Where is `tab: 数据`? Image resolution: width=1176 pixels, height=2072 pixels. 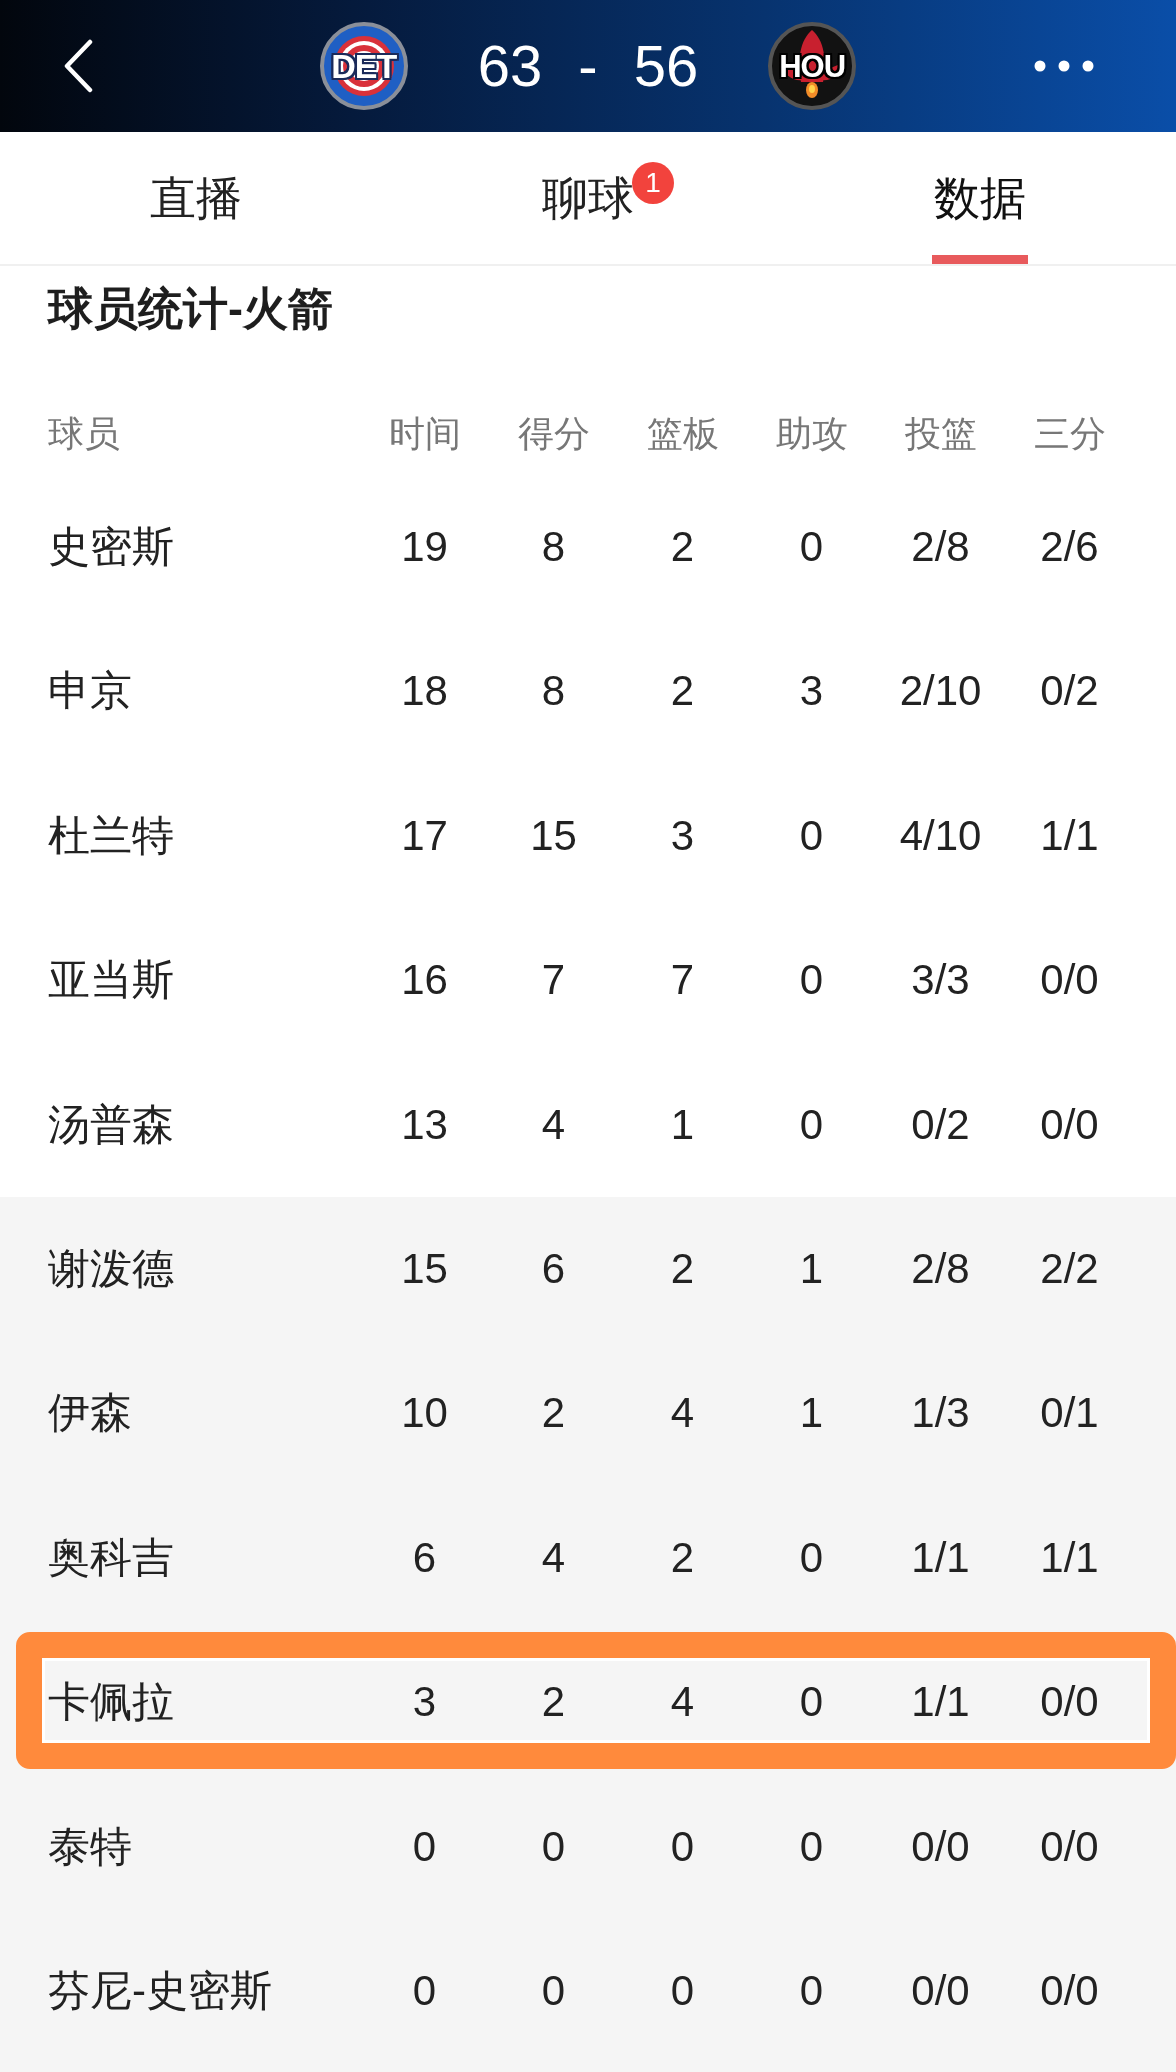 tab: 数据 is located at coordinates (980, 198).